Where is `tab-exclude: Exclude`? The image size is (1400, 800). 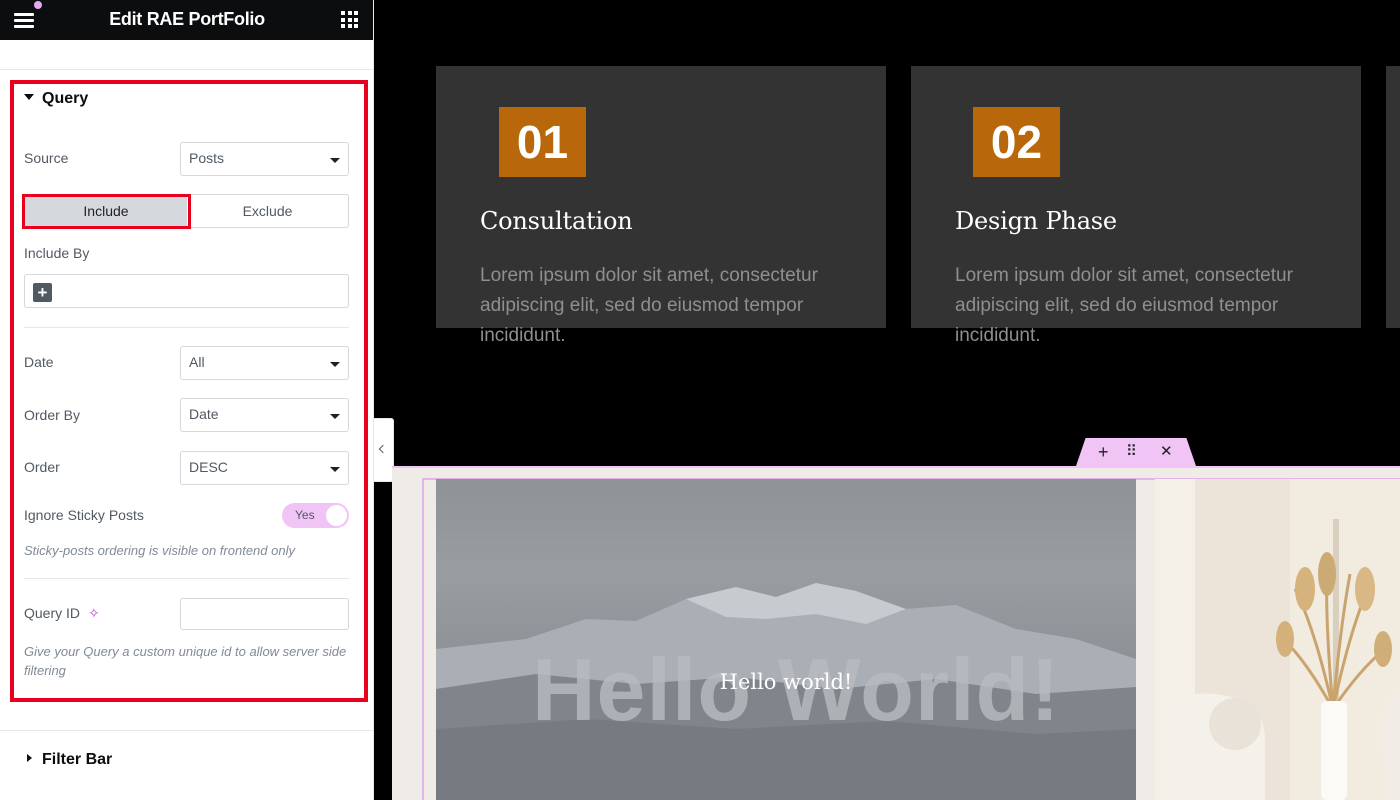
tab-exclude: Exclude is located at coordinates (267, 211).